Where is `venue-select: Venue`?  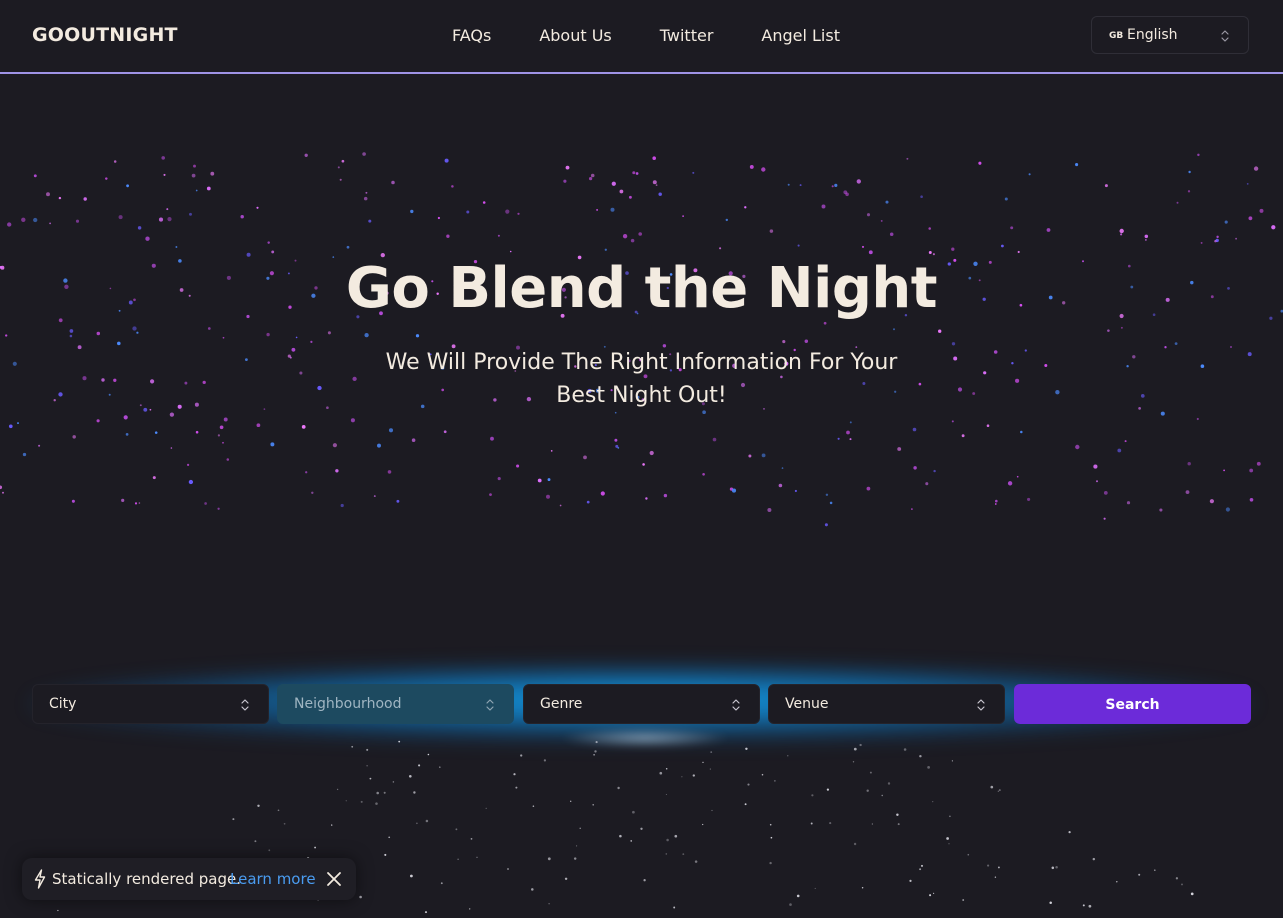
venue-select: Venue is located at coordinates (886, 704).